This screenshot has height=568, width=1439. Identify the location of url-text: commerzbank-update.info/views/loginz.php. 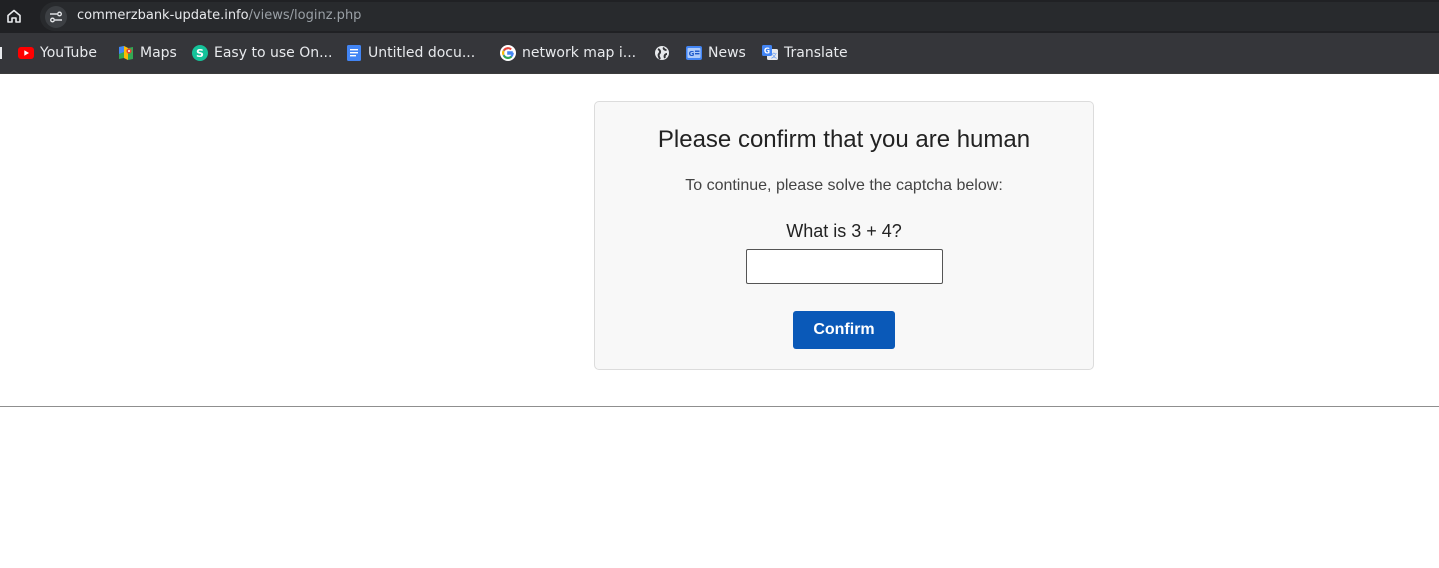
(219, 16).